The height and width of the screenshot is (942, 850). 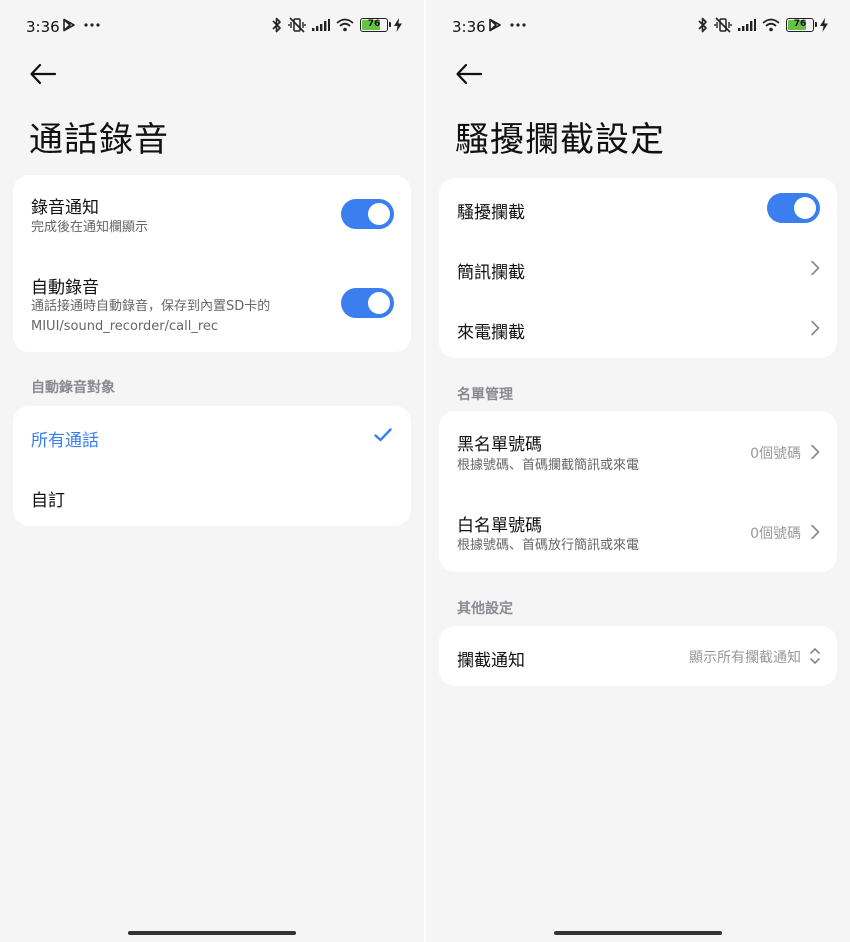 What do you see at coordinates (212, 214) in the screenshot?
I see `recording-notification-row: 錄音通知 完成後在通知欄顯示` at bounding box center [212, 214].